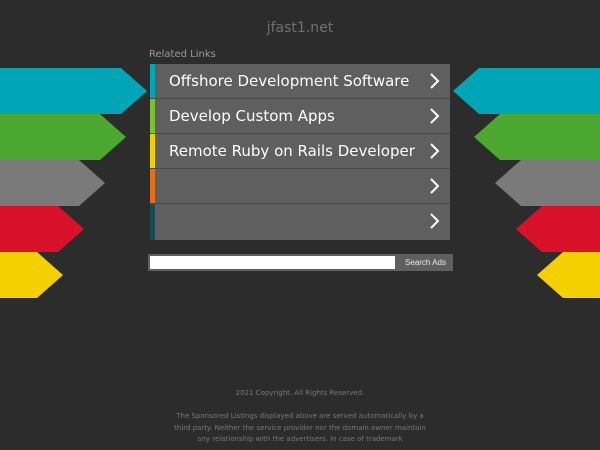 This screenshot has width=600, height=450. Describe the element at coordinates (272, 262) in the screenshot. I see `search-input` at that location.